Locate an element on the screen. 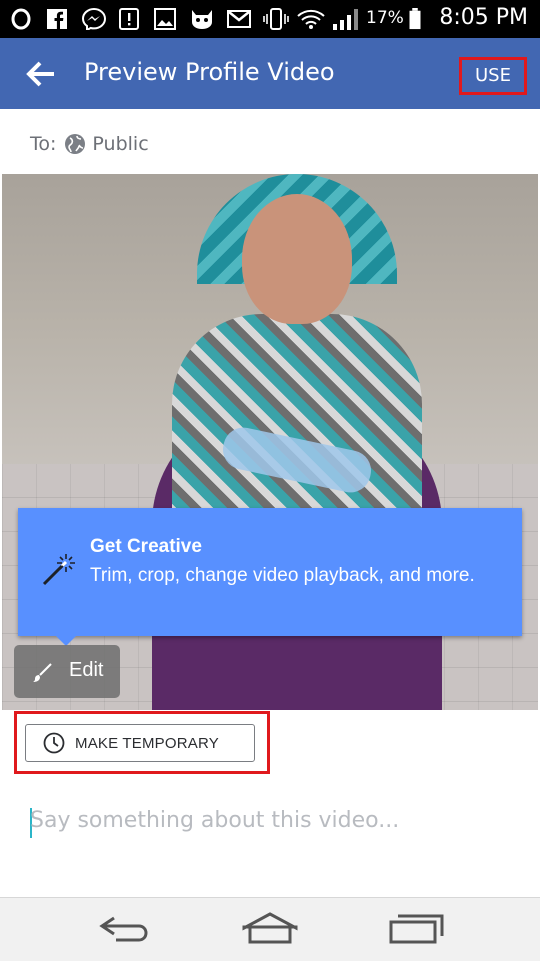 The width and height of the screenshot is (540, 961). edit-button: Edit is located at coordinates (67, 671).